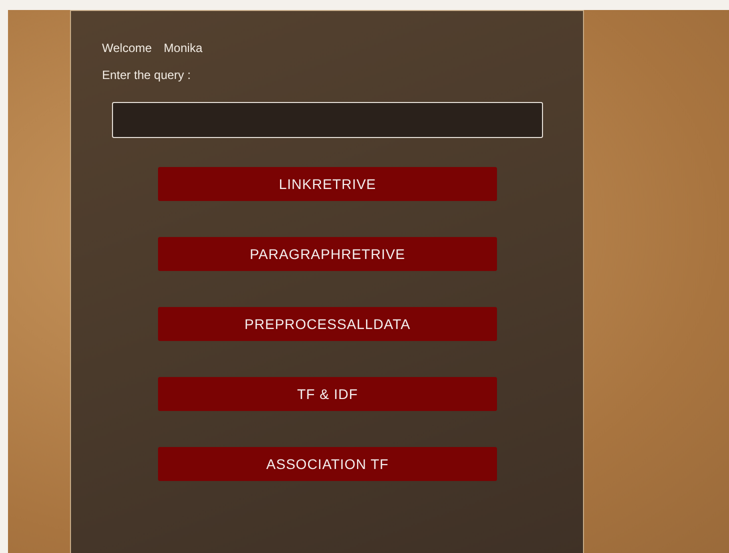  Describe the element at coordinates (327, 184) in the screenshot. I see `action-button: LINKRETRIVE` at that location.